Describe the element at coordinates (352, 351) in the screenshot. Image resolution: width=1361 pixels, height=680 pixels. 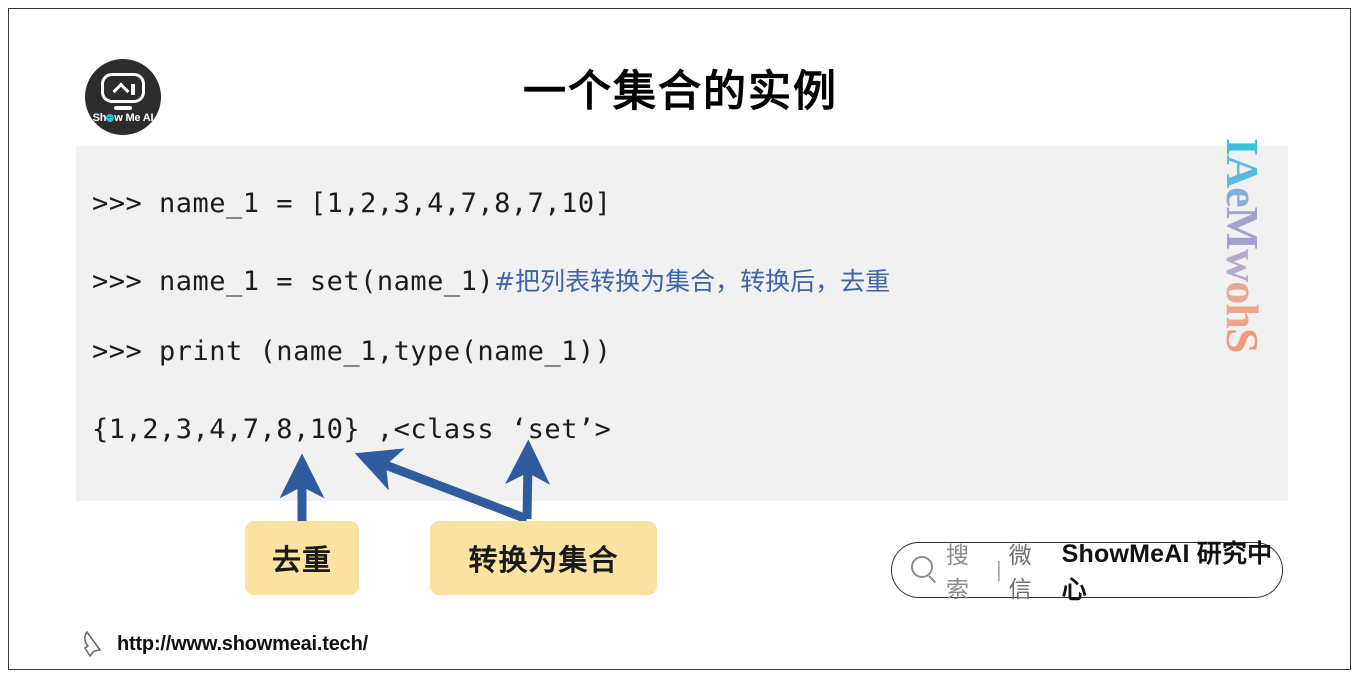
I see `code-line-3: >>> print (name_1,type(name_1))` at that location.